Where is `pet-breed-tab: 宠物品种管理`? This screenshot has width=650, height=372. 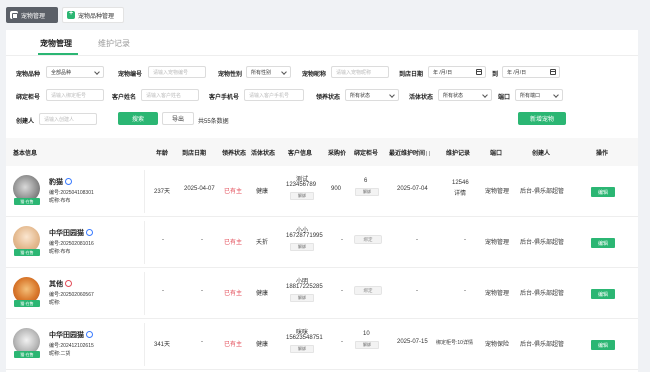 pet-breed-tab: 宠物品种管理 is located at coordinates (93, 15).